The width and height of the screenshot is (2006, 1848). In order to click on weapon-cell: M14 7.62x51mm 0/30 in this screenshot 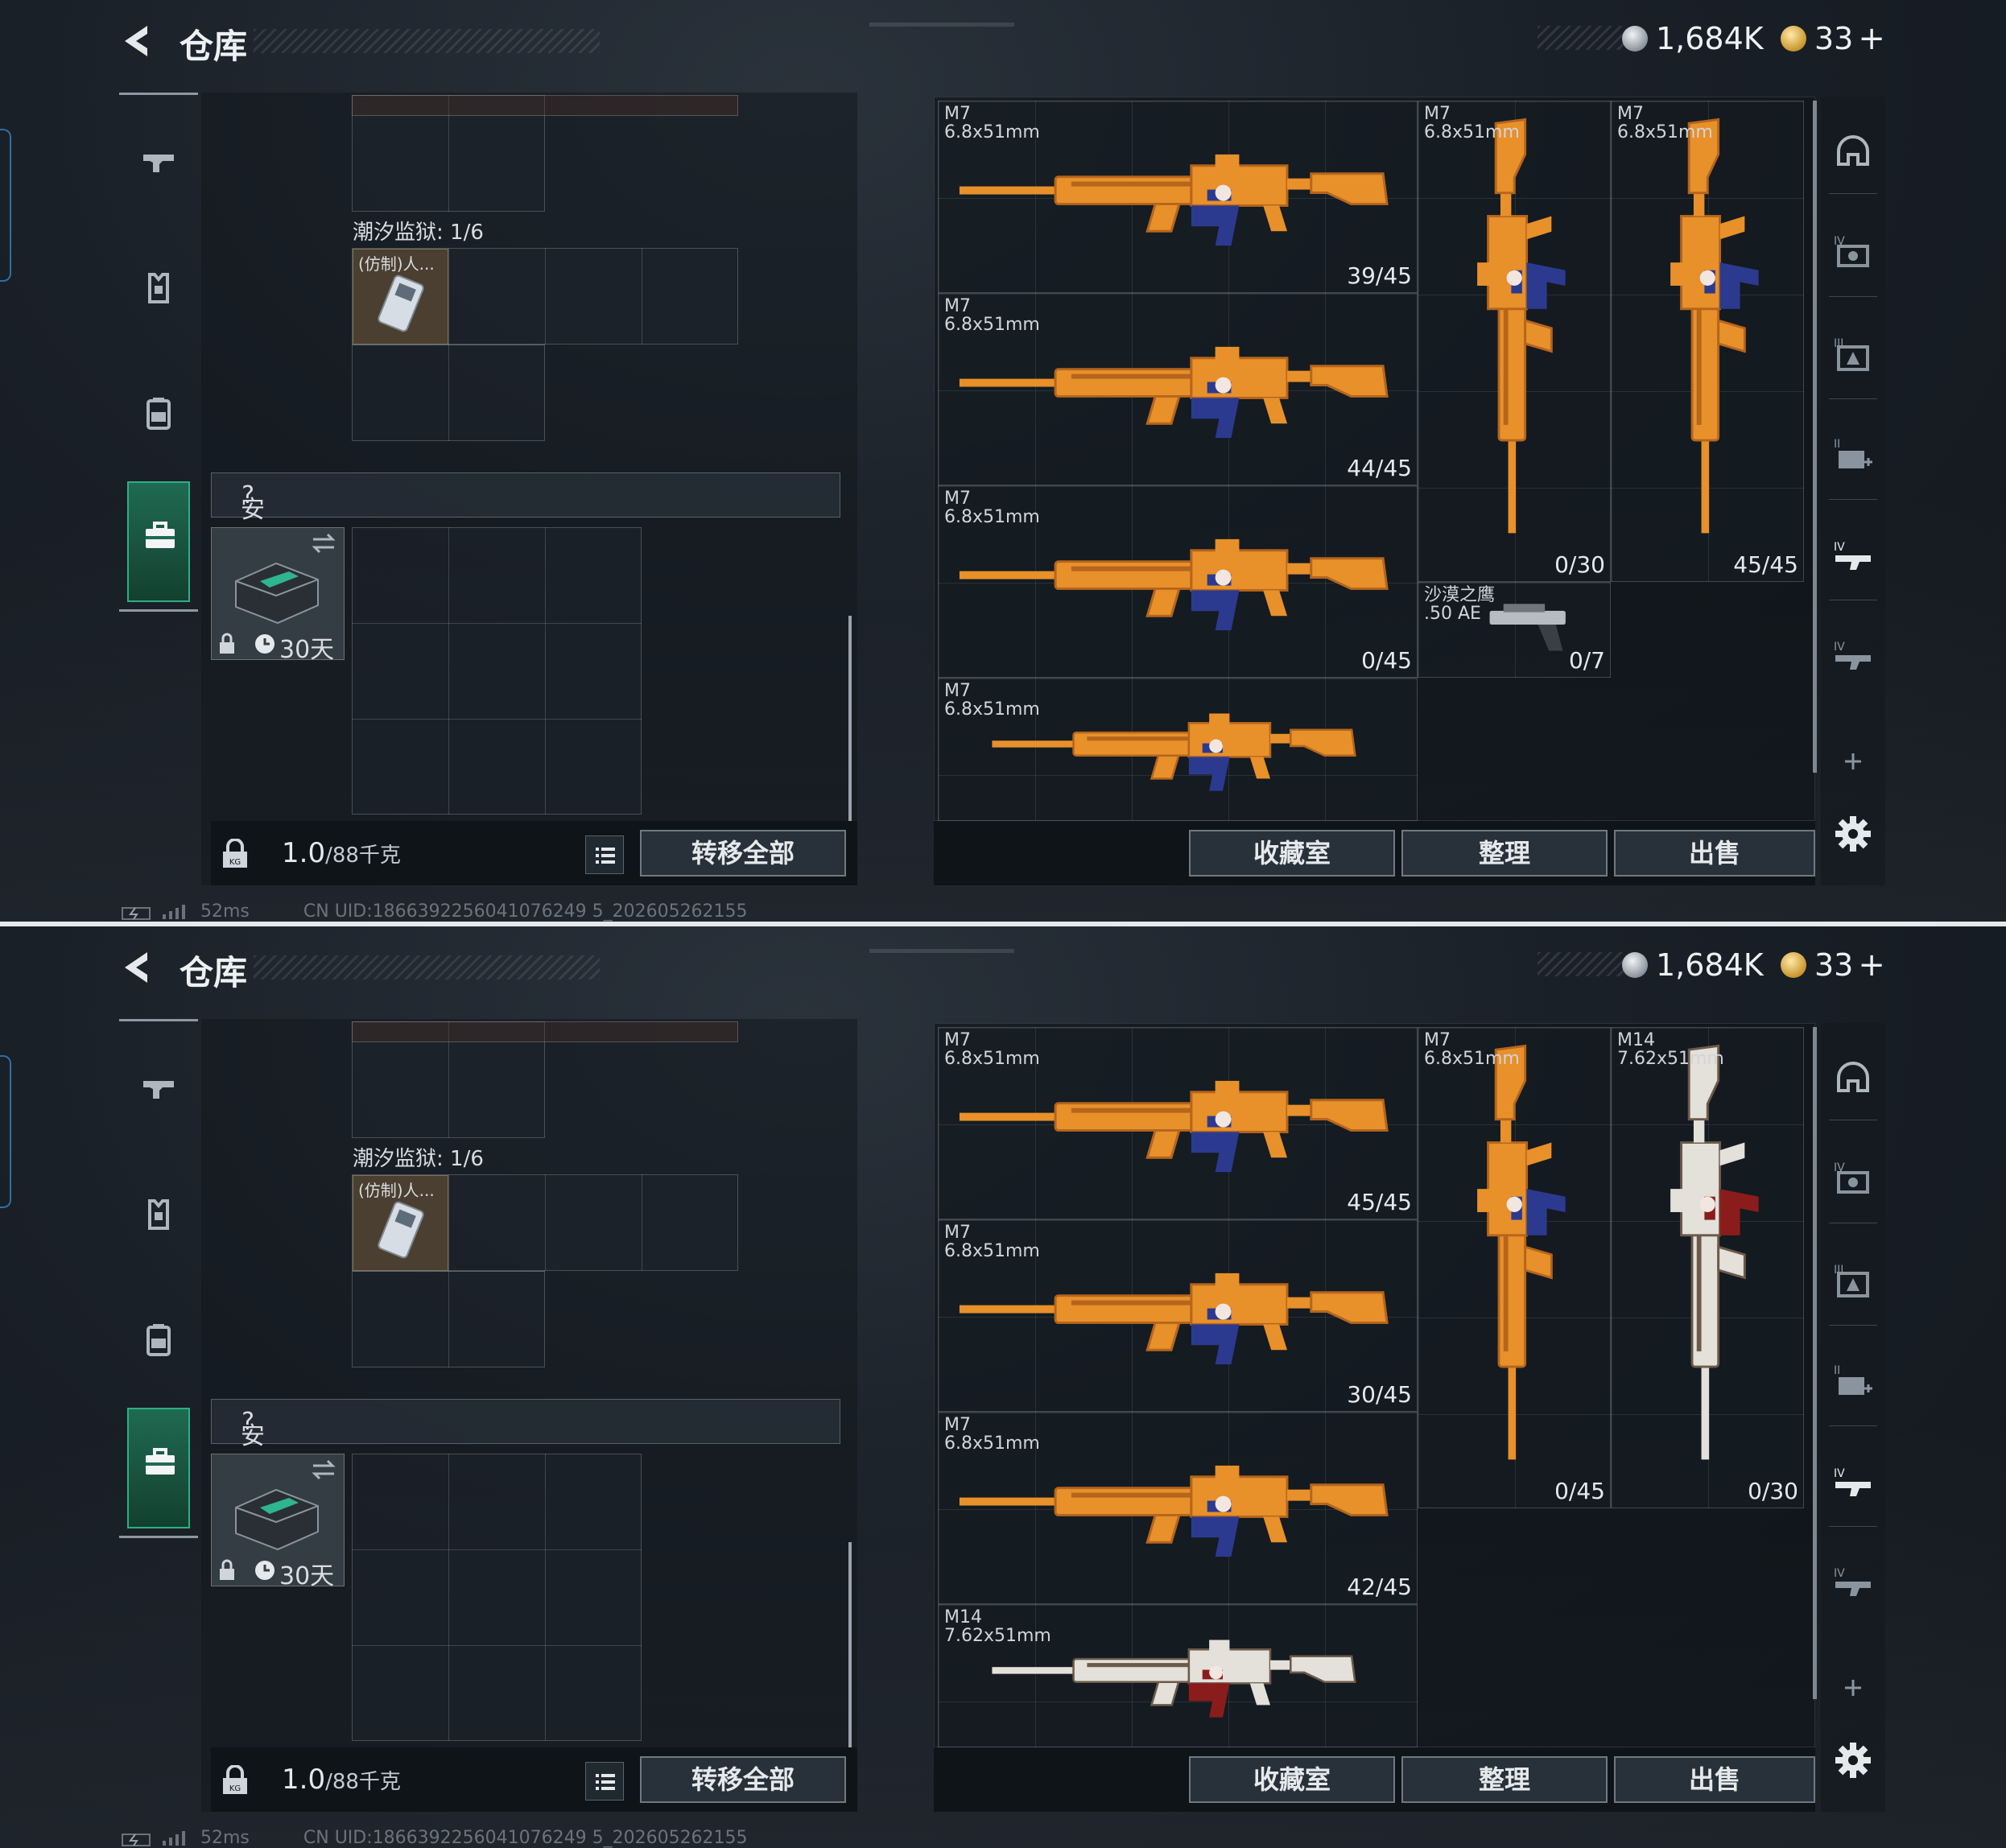, I will do `click(1708, 1267)`.